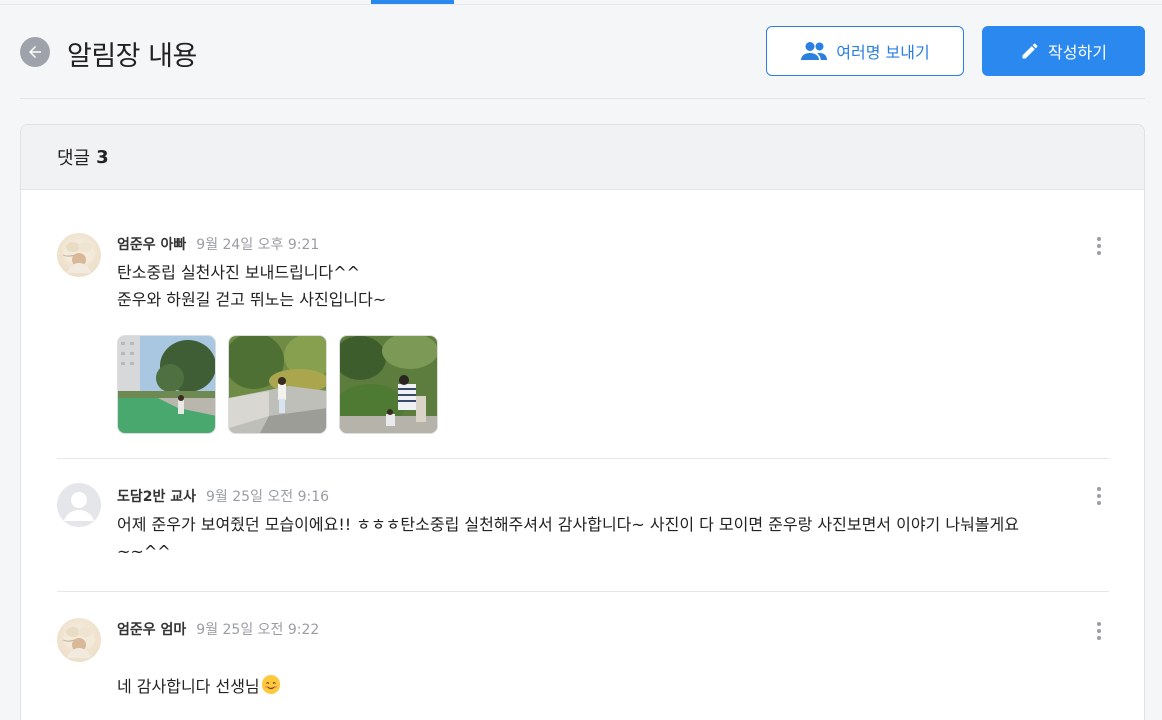 This screenshot has width=1162, height=720. I want to click on comment-text-row: 네 감사합니다 선생님, so click(198, 673).